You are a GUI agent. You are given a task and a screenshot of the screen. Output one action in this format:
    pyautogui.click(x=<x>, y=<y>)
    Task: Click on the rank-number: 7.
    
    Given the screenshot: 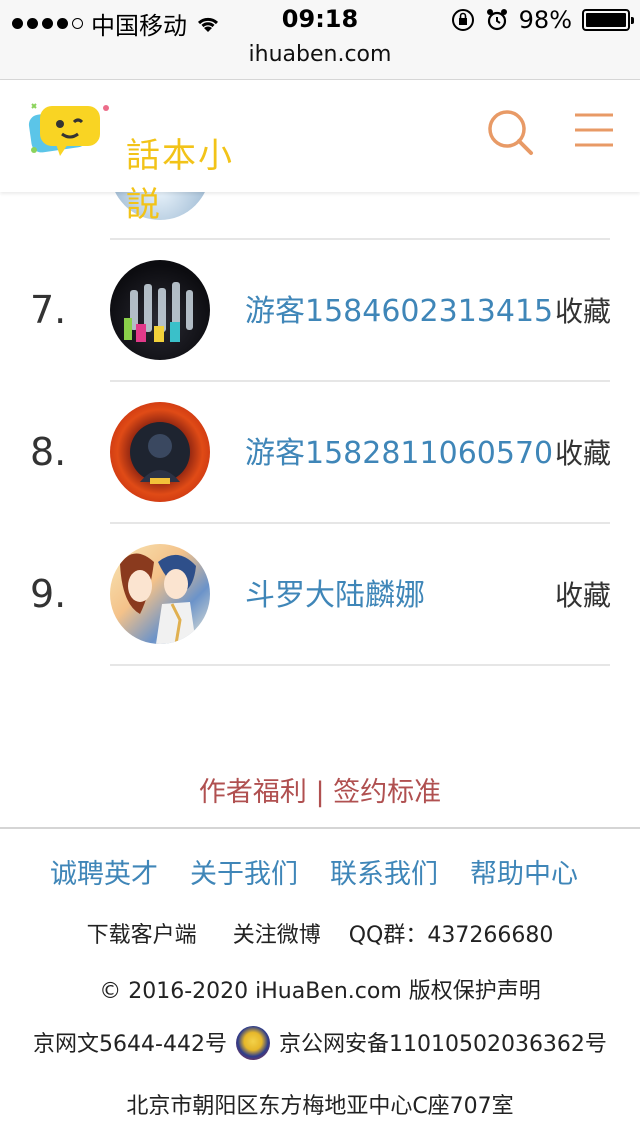 What is the action you would take?
    pyautogui.click(x=48, y=310)
    